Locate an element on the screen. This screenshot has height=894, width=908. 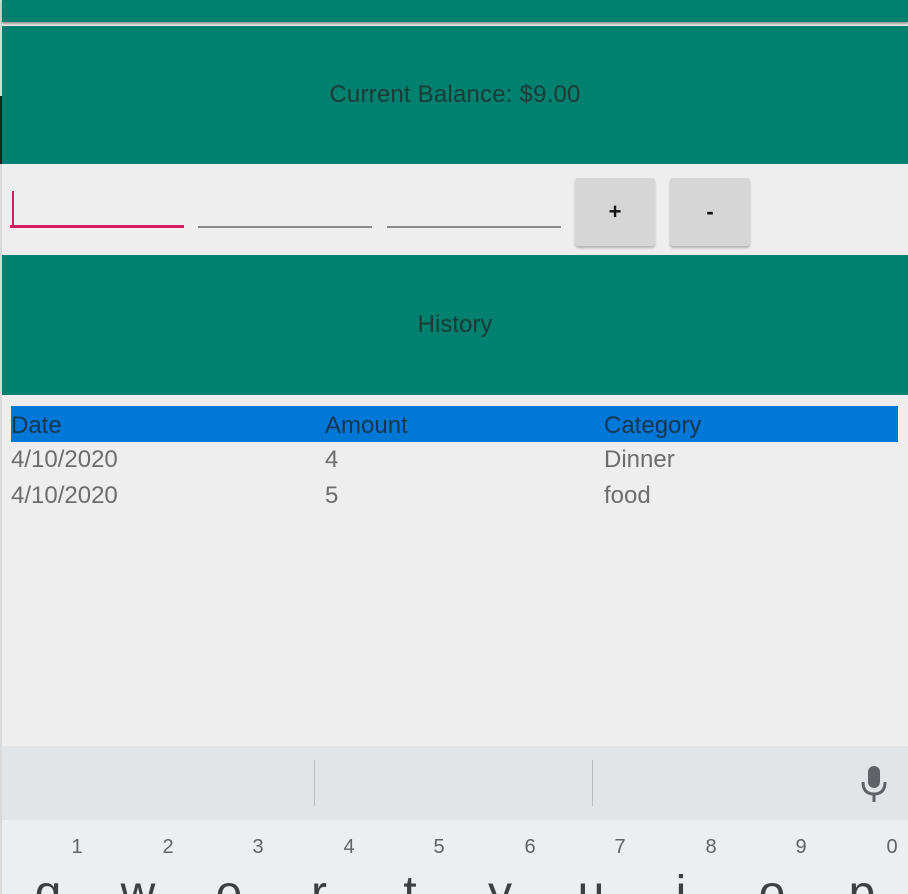
add-button: + is located at coordinates (615, 212).